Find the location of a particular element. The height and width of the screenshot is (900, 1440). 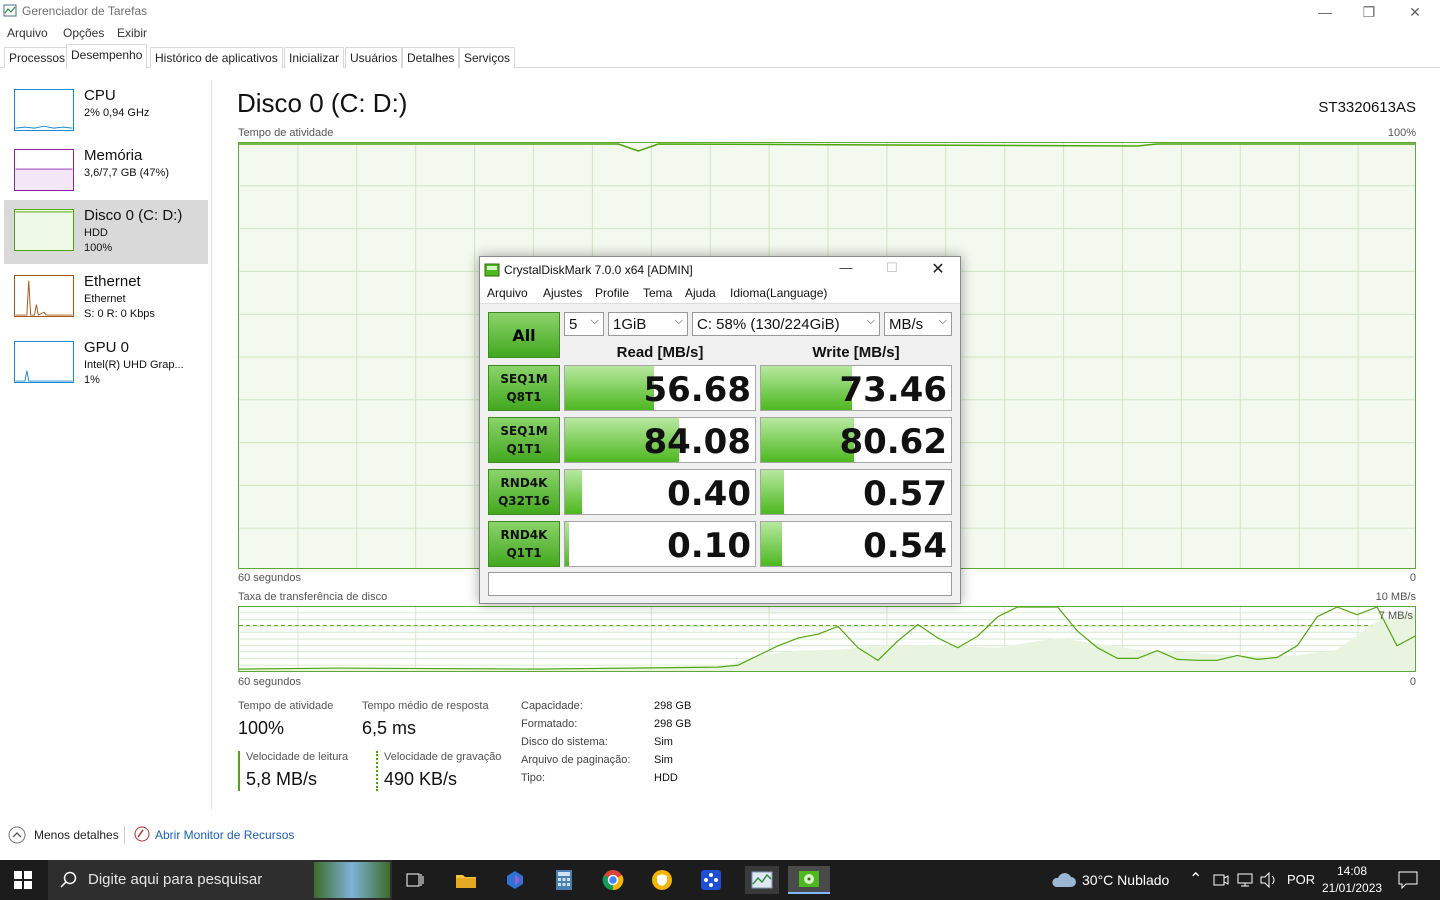

cdm-menu-profile: Profile is located at coordinates (612, 293).